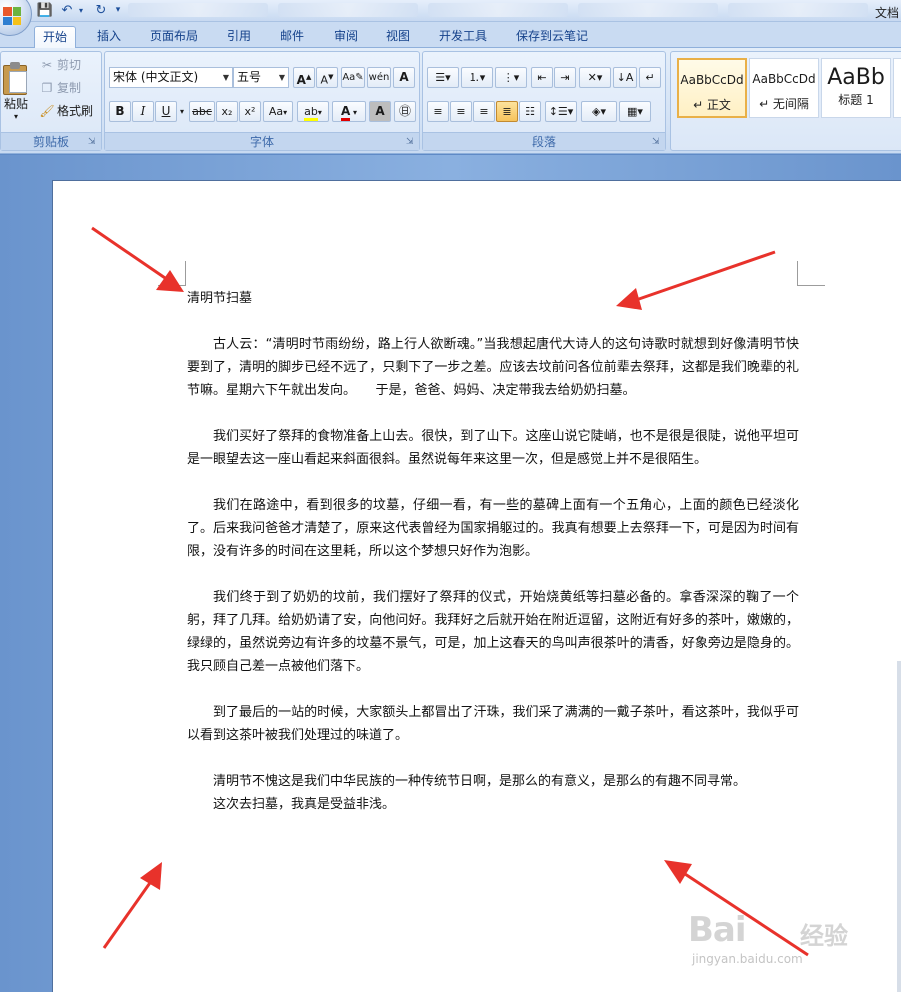 The width and height of the screenshot is (901, 992). What do you see at coordinates (67, 10) in the screenshot?
I see `undo-icon: ↶` at bounding box center [67, 10].